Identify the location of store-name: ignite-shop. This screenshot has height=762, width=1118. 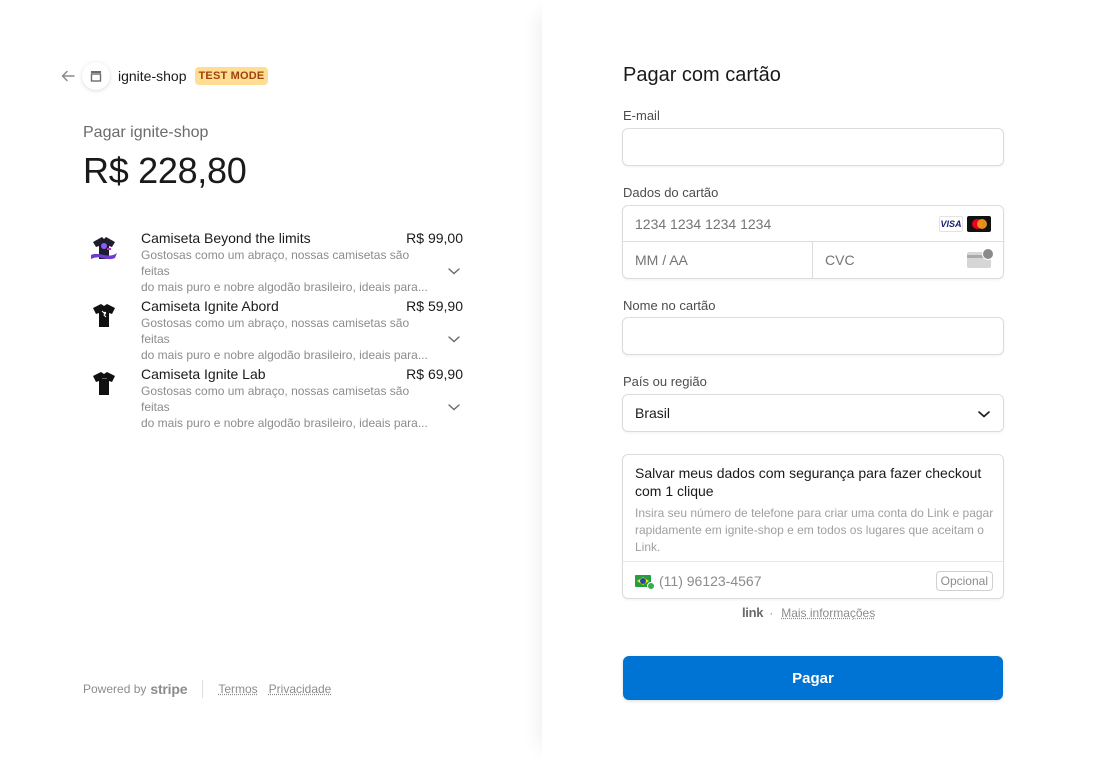
(152, 76).